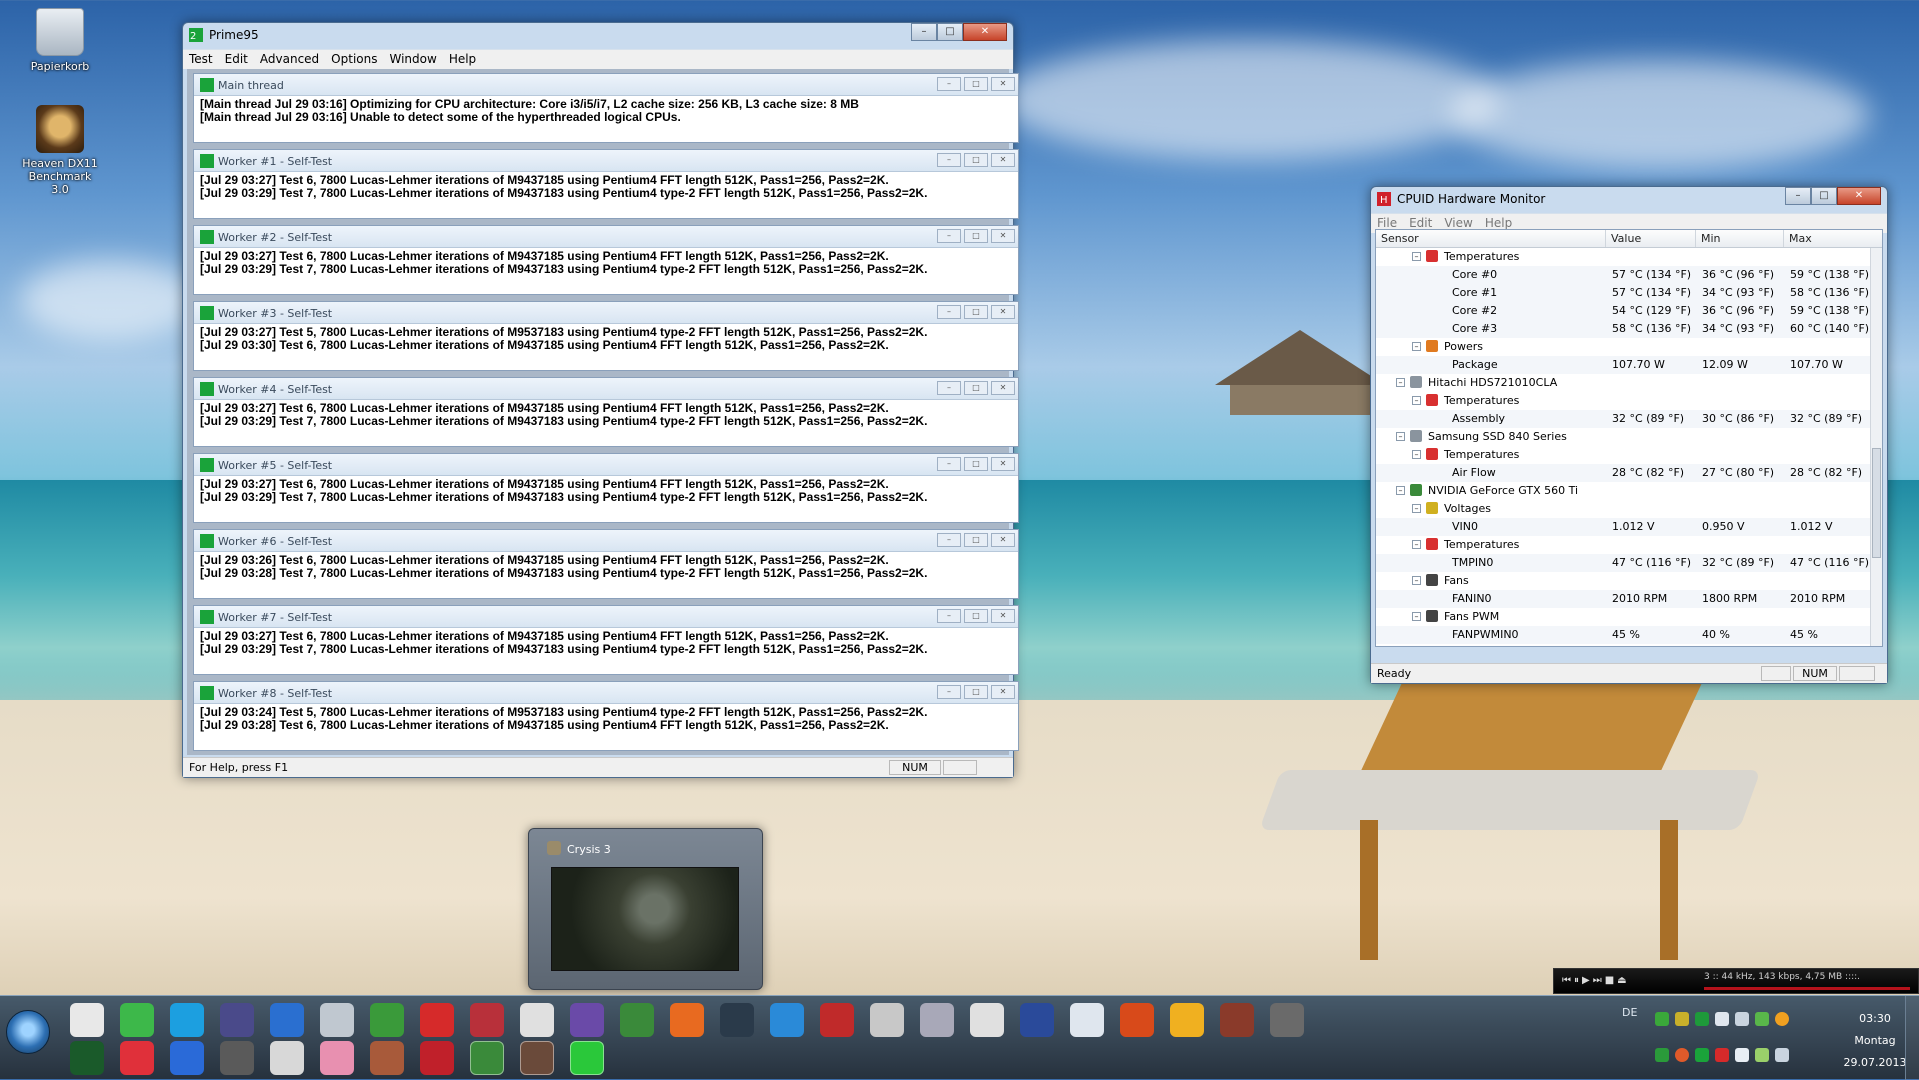 This screenshot has height=1080, width=1919. Describe the element at coordinates (737, 1020) in the screenshot. I see `steam-icon` at that location.